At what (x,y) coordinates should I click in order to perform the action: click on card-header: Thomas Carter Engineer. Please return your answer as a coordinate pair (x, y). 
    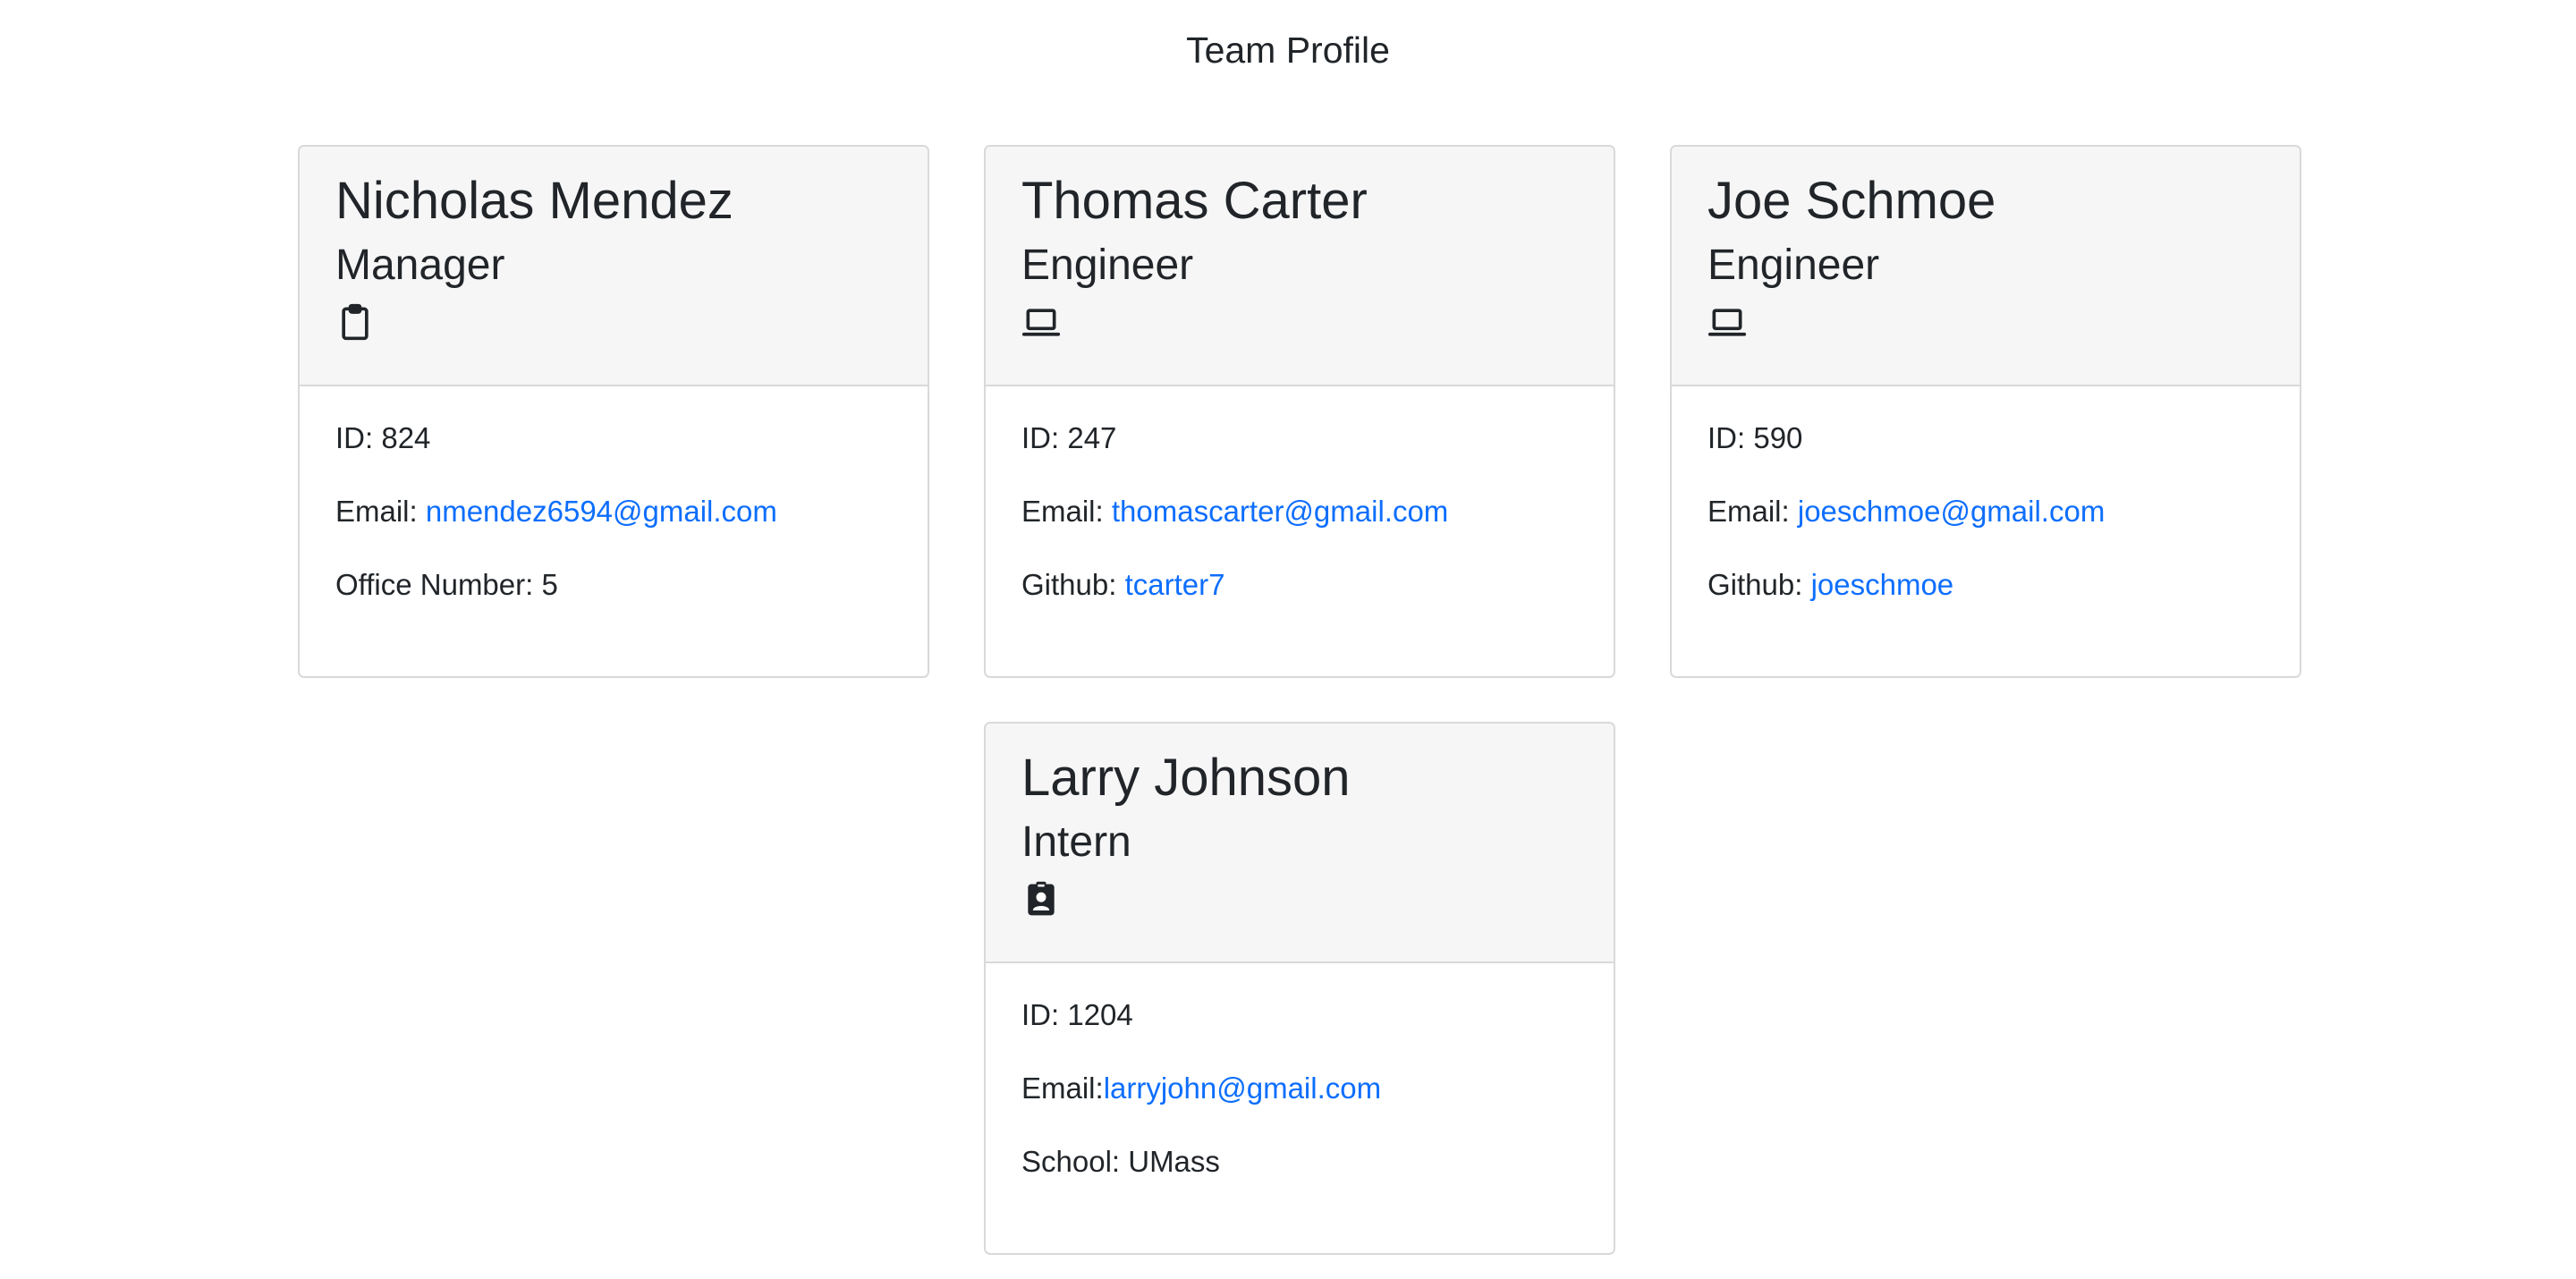
    Looking at the image, I should click on (1300, 267).